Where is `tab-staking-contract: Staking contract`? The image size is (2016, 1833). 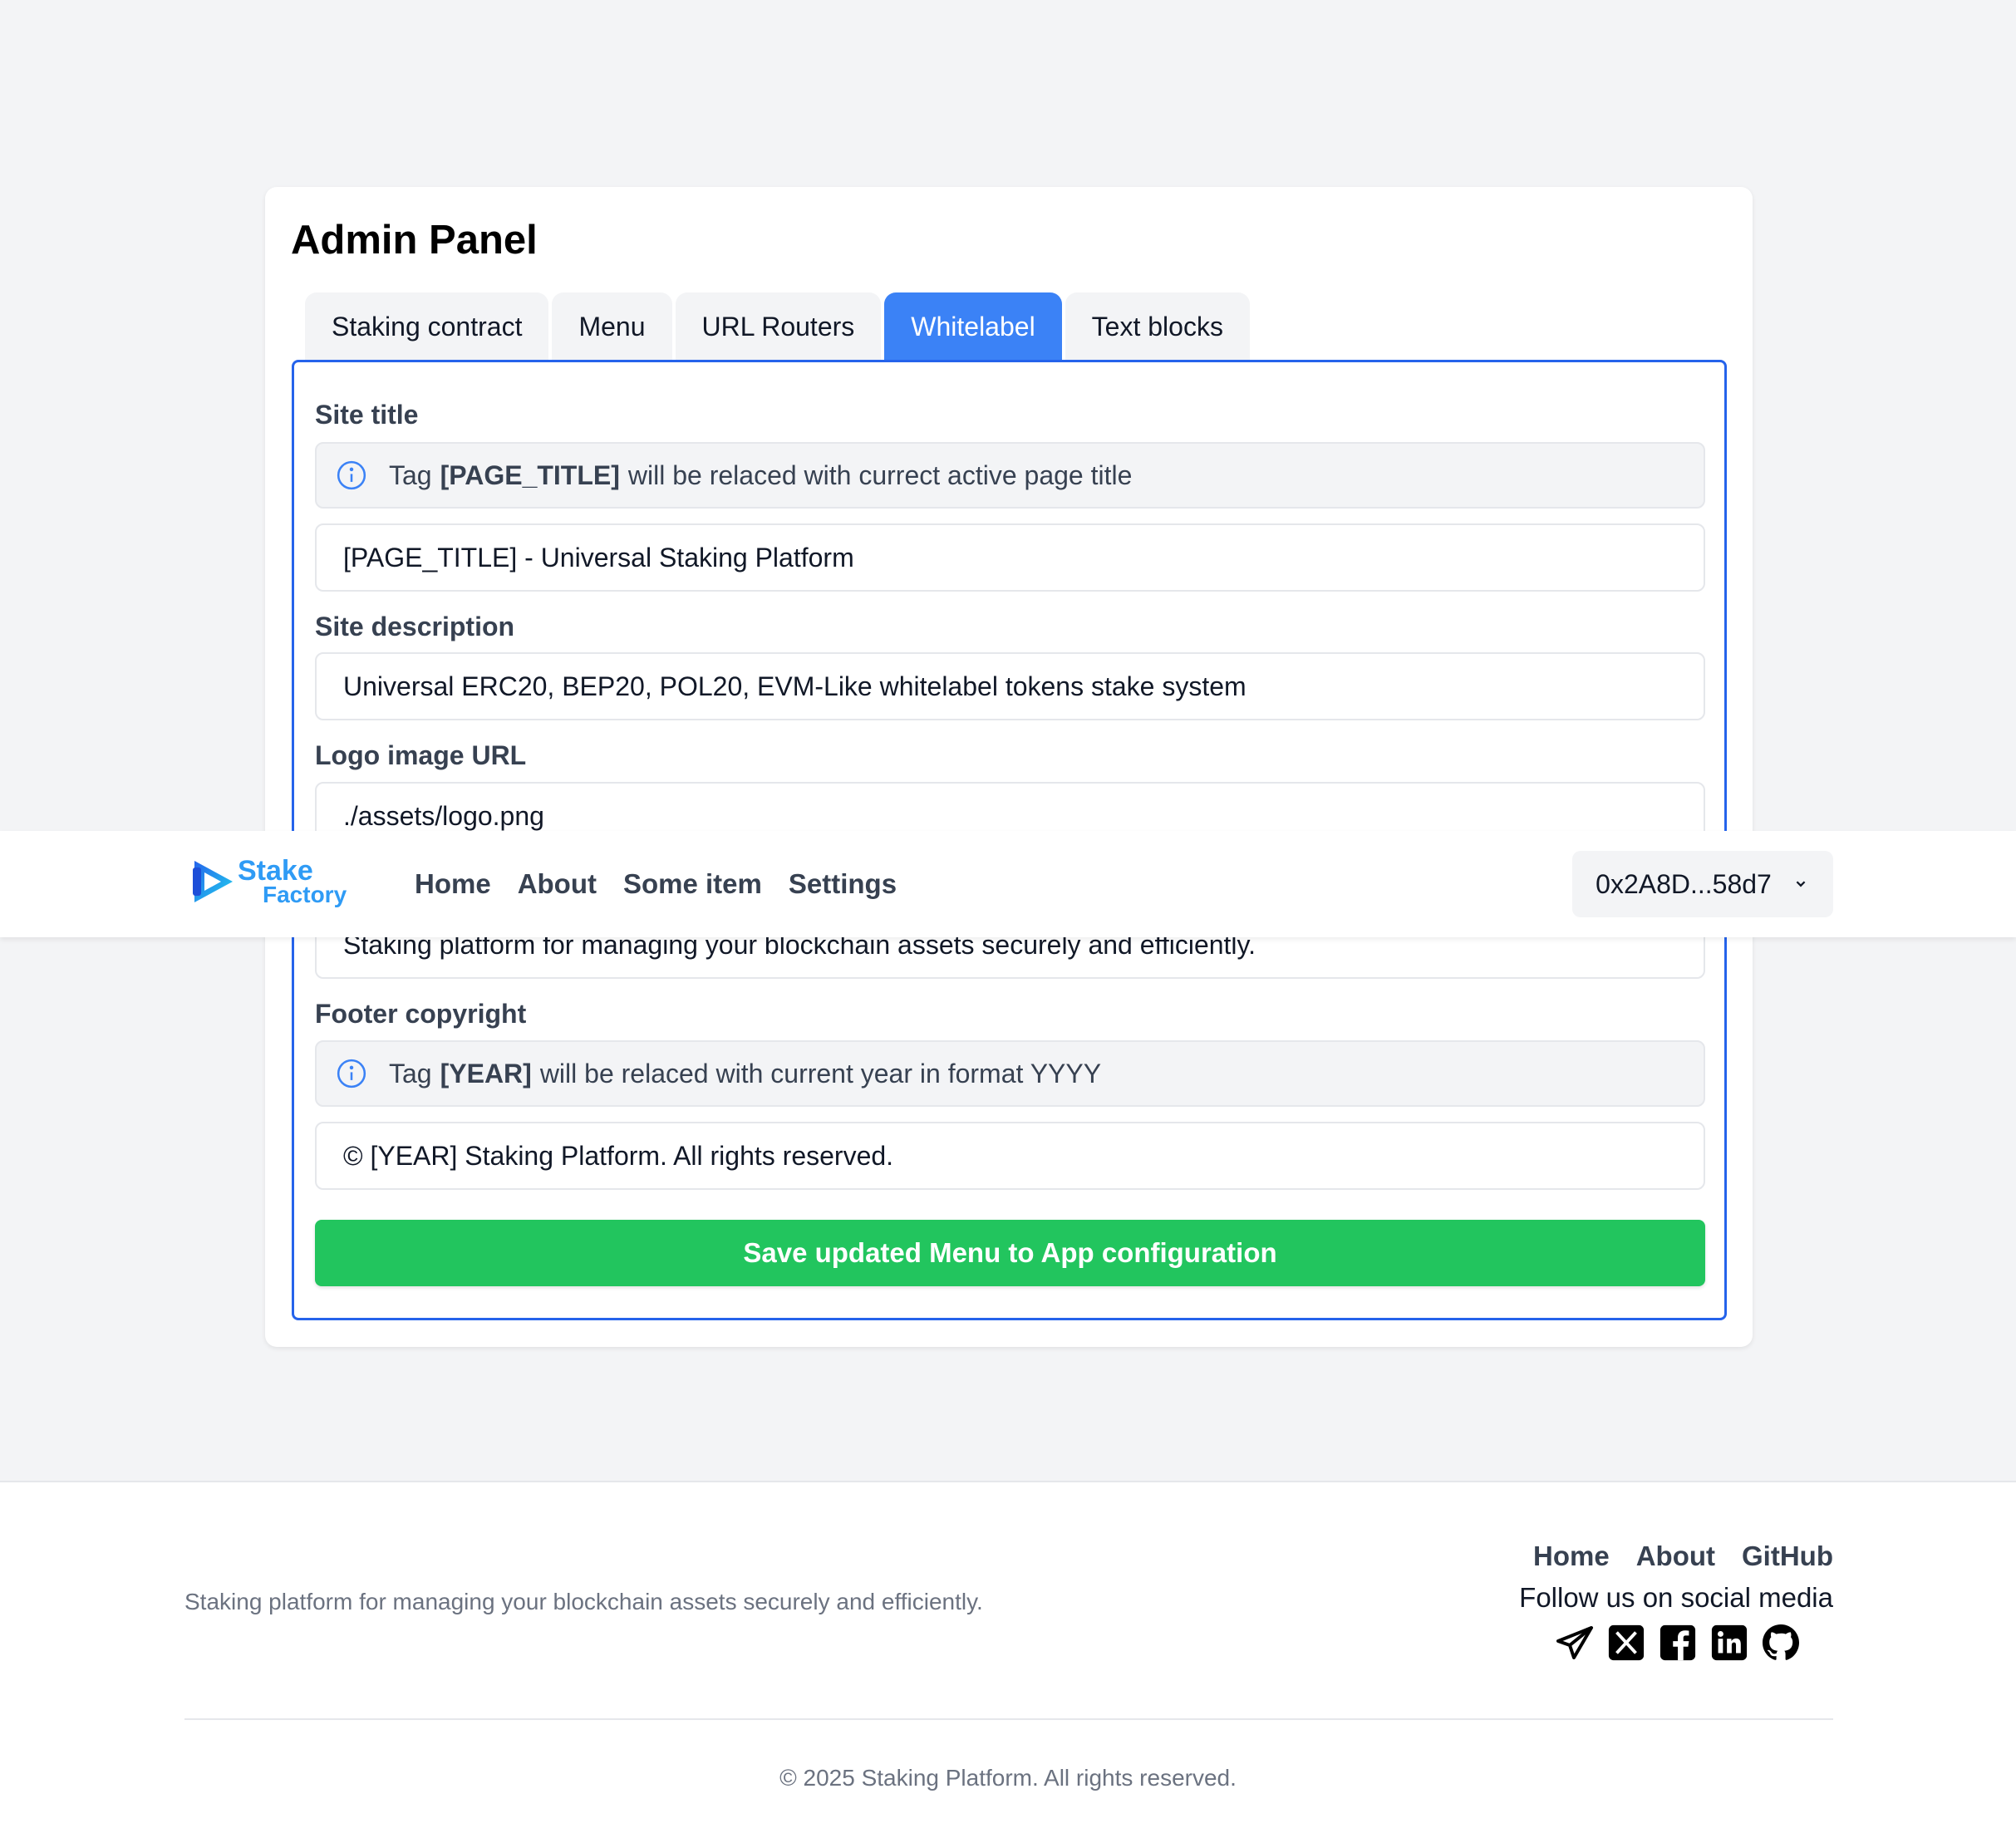
tab-staking-contract: Staking contract is located at coordinates (427, 327).